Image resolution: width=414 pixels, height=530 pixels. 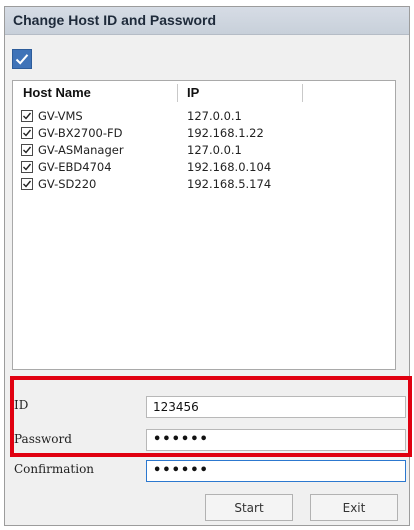 What do you see at coordinates (80, 133) in the screenshot?
I see `host-name: GV-BX2700-FD` at bounding box center [80, 133].